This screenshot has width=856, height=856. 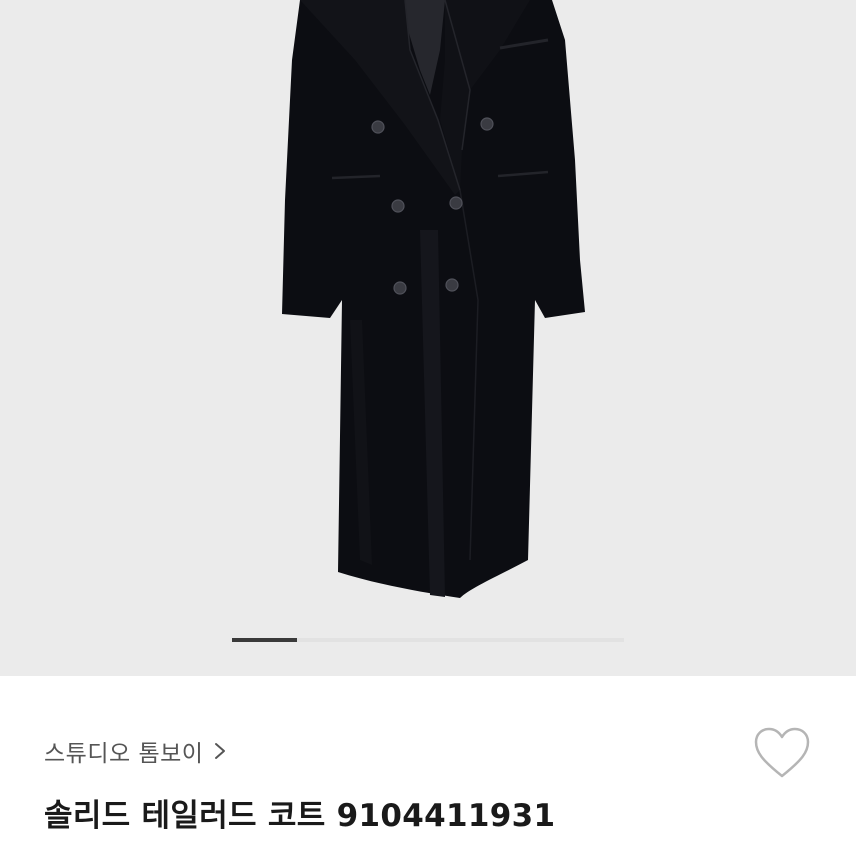 What do you see at coordinates (265, 640) in the screenshot?
I see `indicator-active-segment` at bounding box center [265, 640].